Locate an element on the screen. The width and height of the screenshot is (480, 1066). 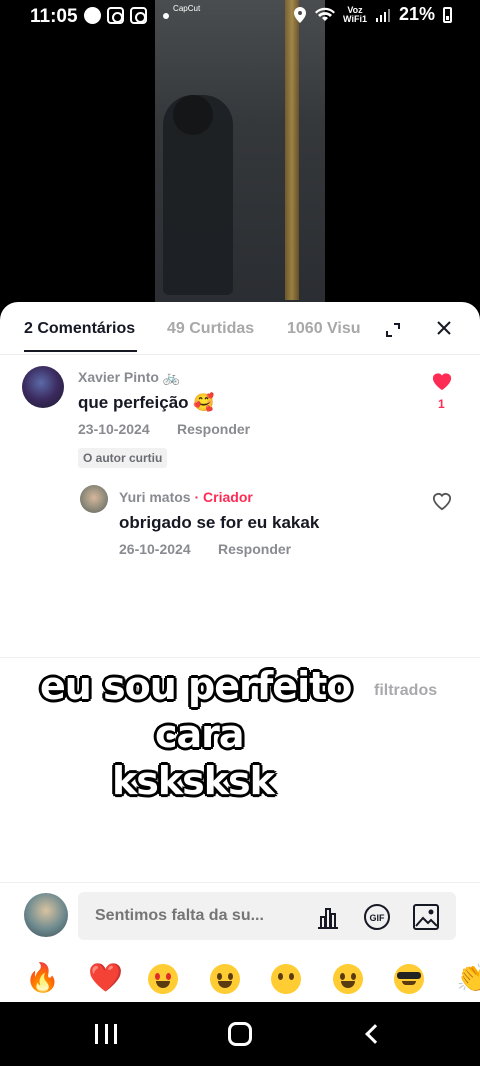
system-nav-bar is located at coordinates (240, 1034).